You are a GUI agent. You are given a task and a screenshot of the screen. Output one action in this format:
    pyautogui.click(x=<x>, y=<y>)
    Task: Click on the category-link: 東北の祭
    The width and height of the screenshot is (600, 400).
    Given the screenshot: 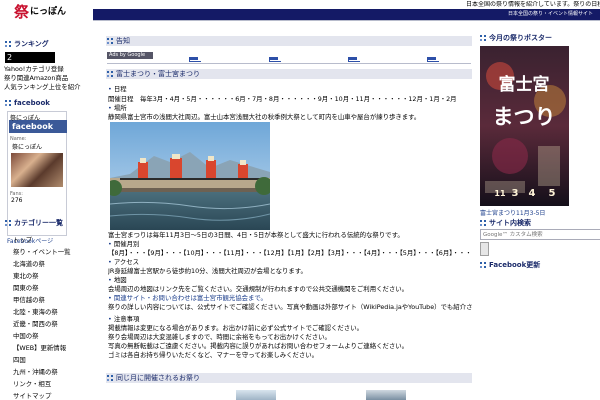 What is the action you would take?
    pyautogui.click(x=52, y=276)
    